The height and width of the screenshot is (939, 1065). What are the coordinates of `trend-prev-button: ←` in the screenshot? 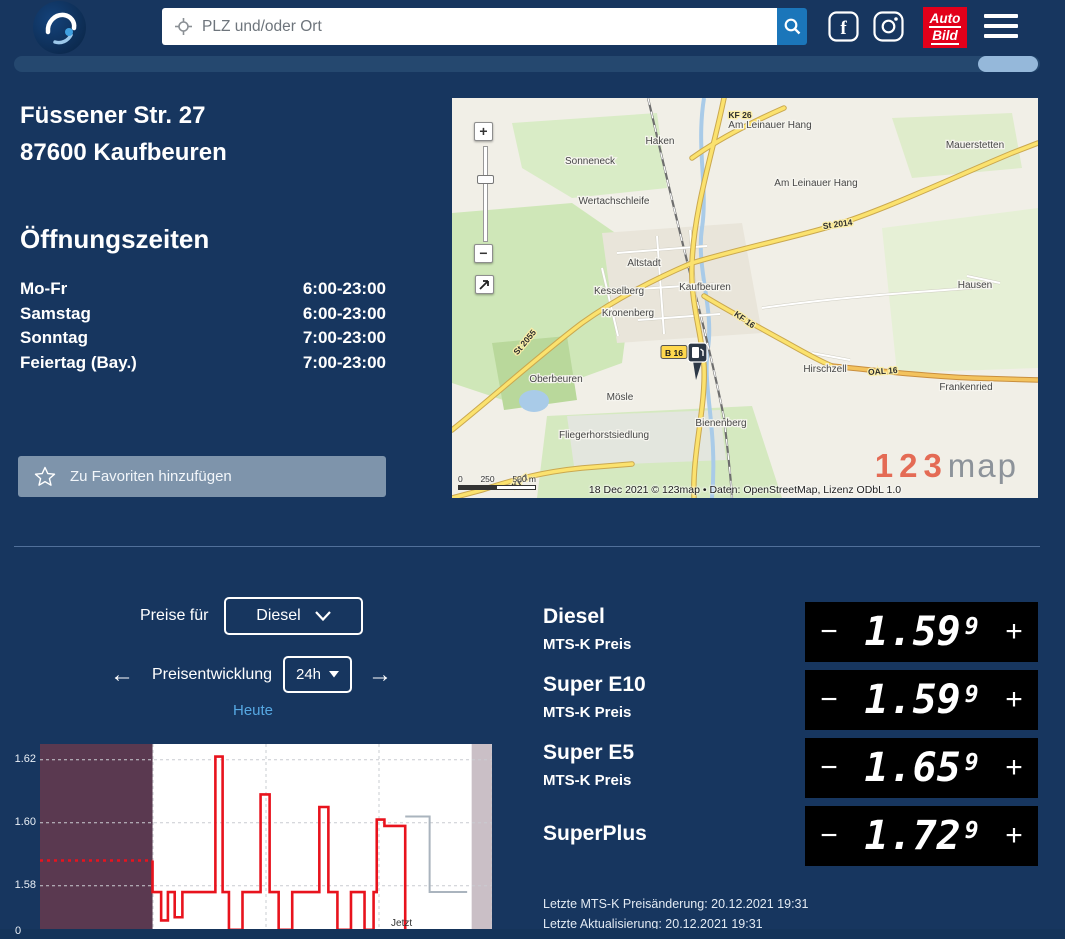 It's located at (122, 675).